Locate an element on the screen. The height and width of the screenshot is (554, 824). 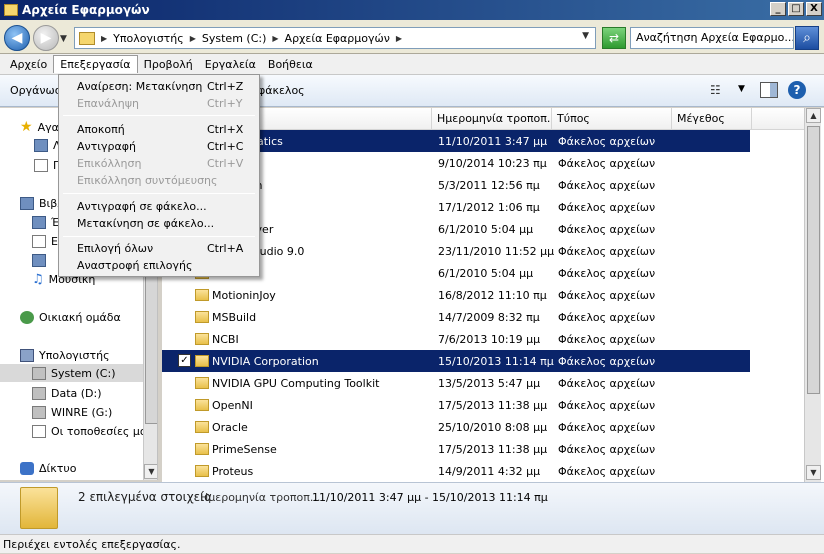
menu-item-invert-selection: Αναστροφή επιλογής is located at coordinates (159, 265).